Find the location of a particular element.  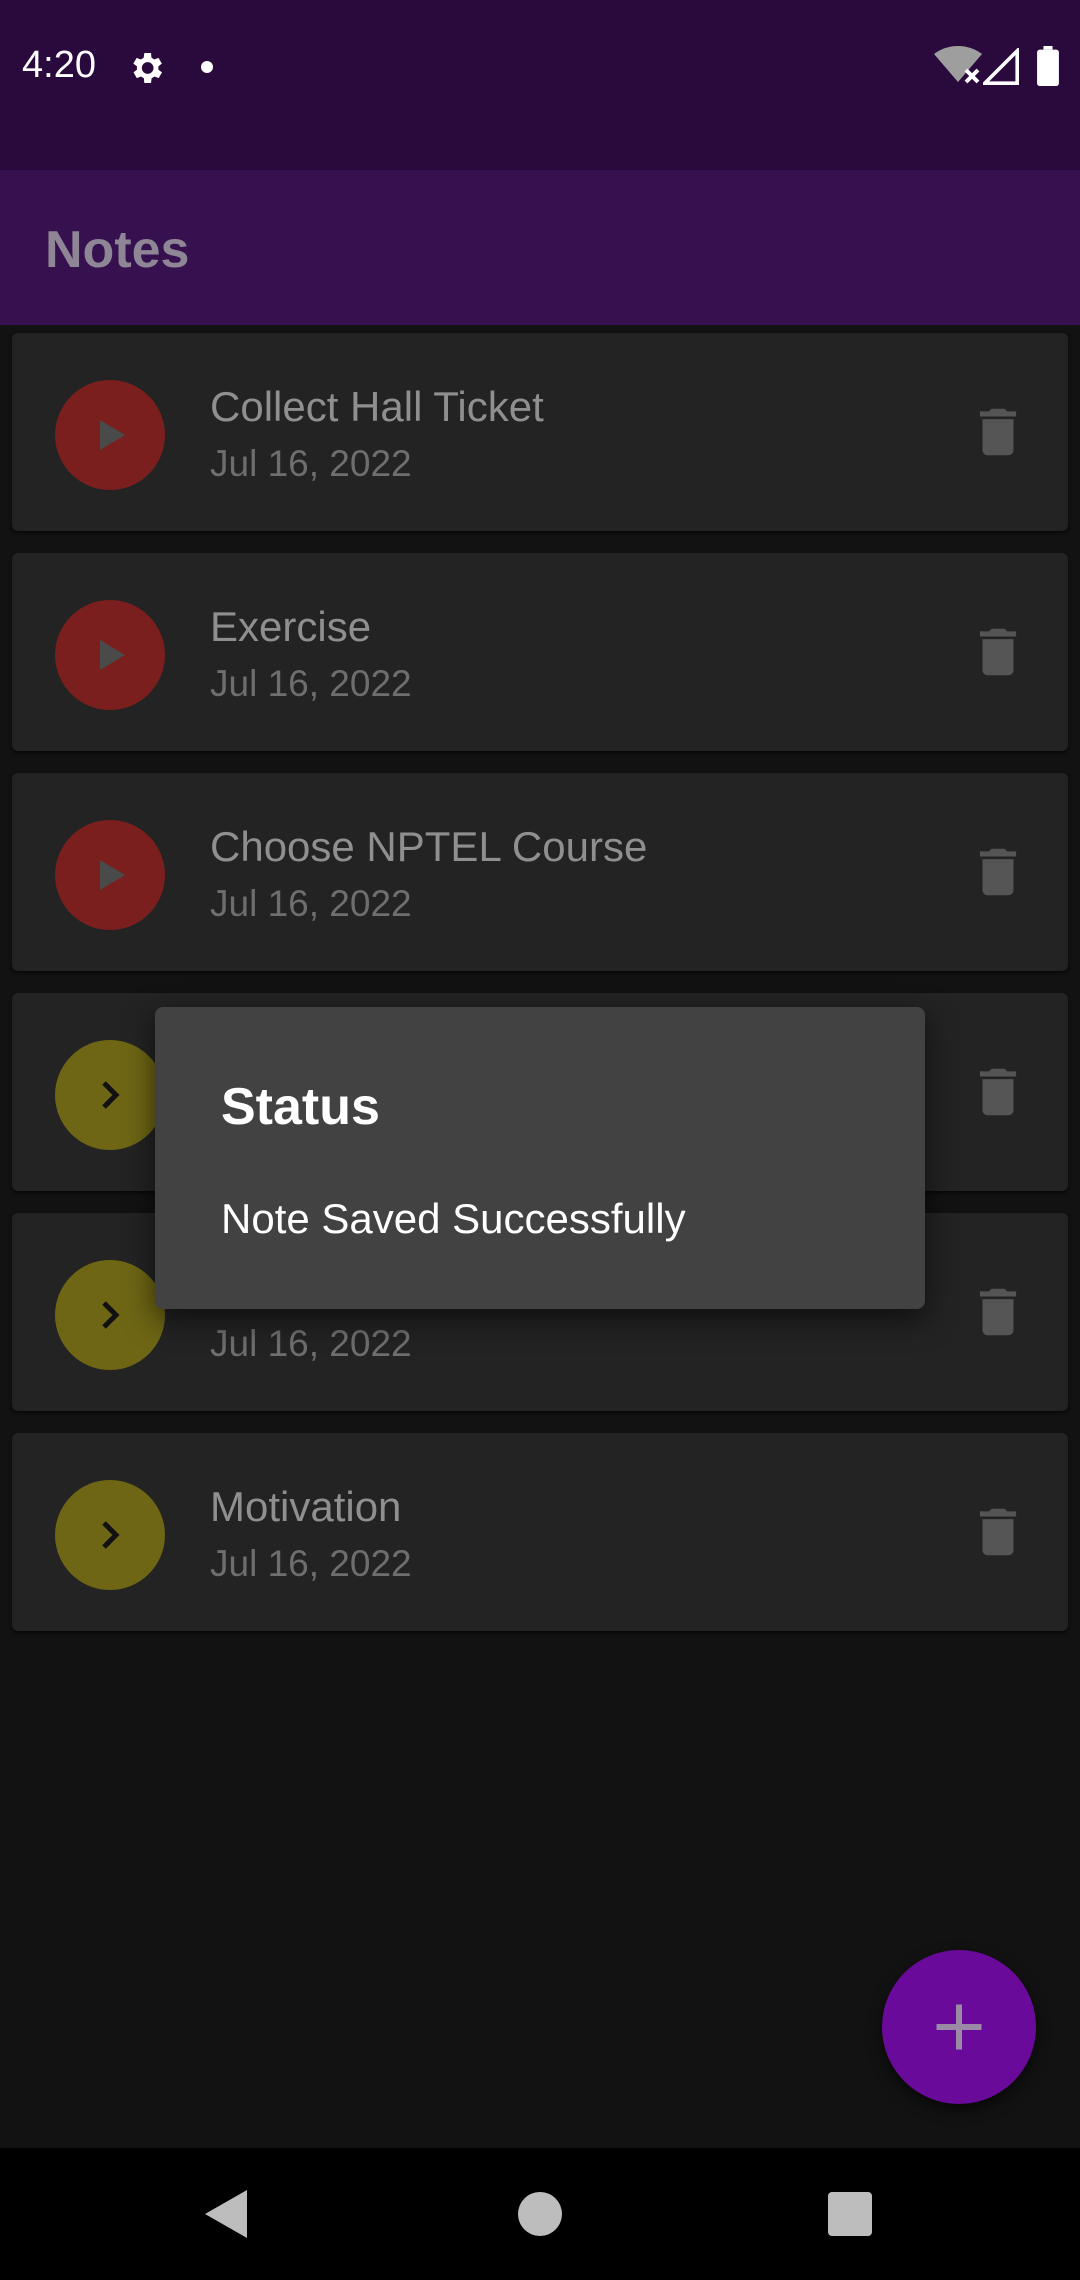

signal-icon is located at coordinates (1001, 66).